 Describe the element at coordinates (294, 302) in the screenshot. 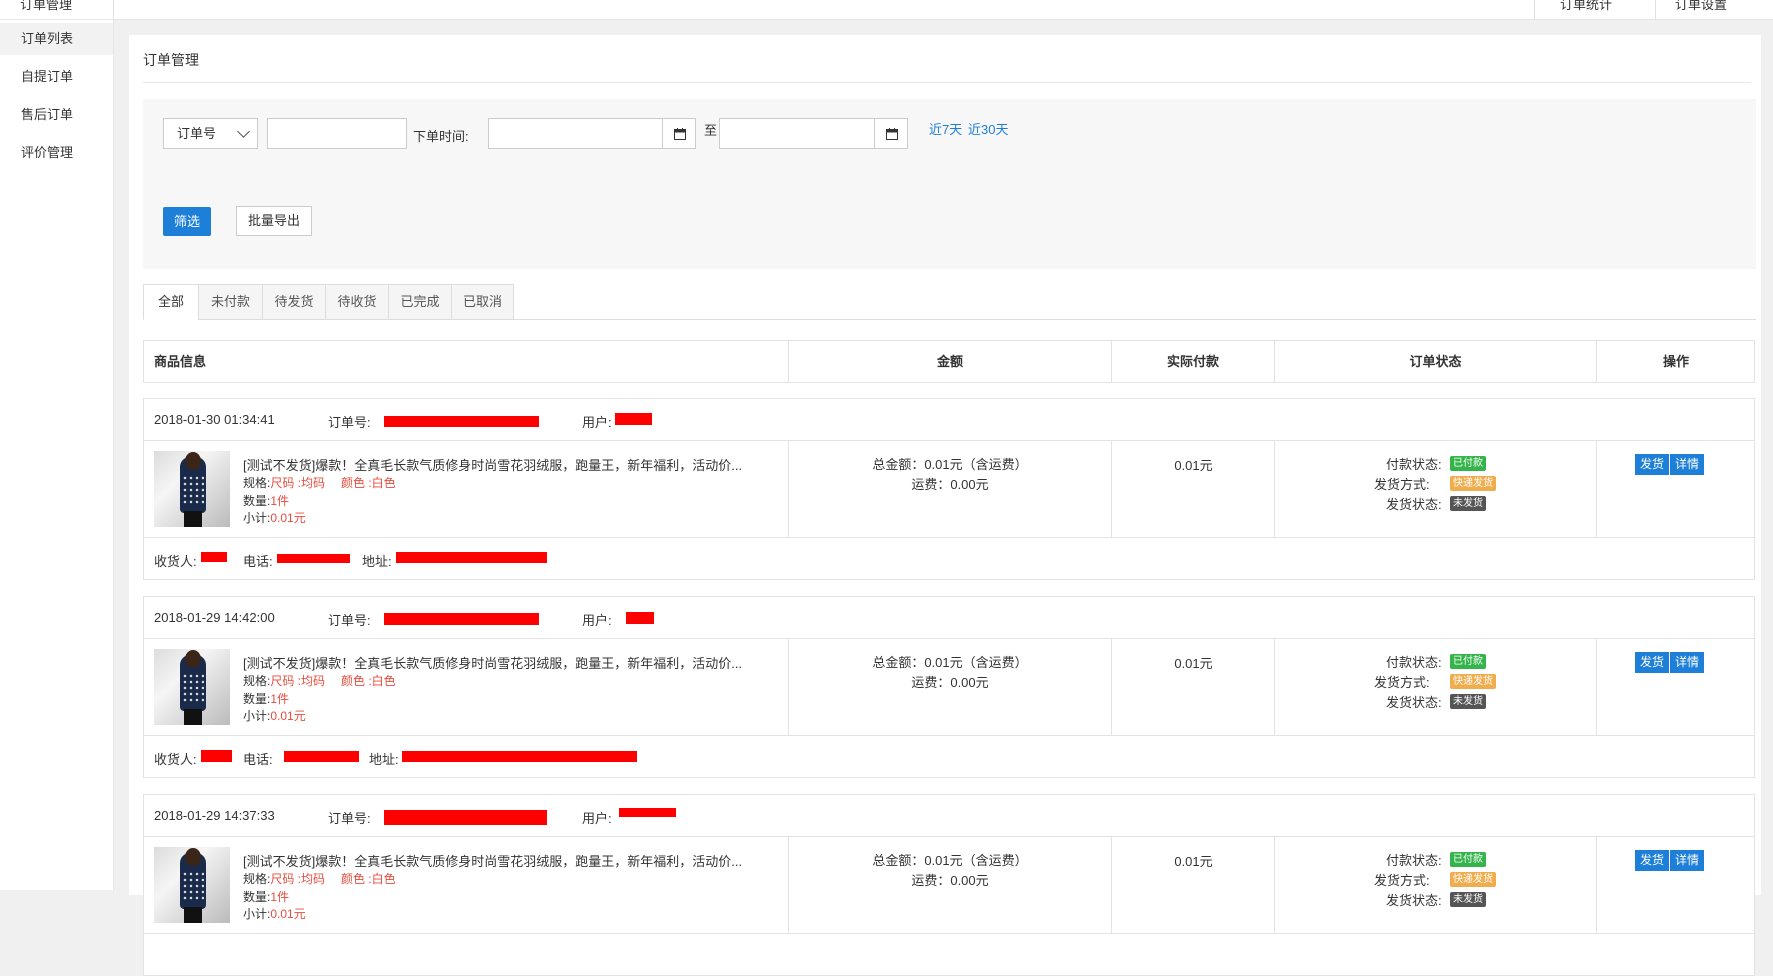

I see `tab-to-ship: 待发货` at that location.